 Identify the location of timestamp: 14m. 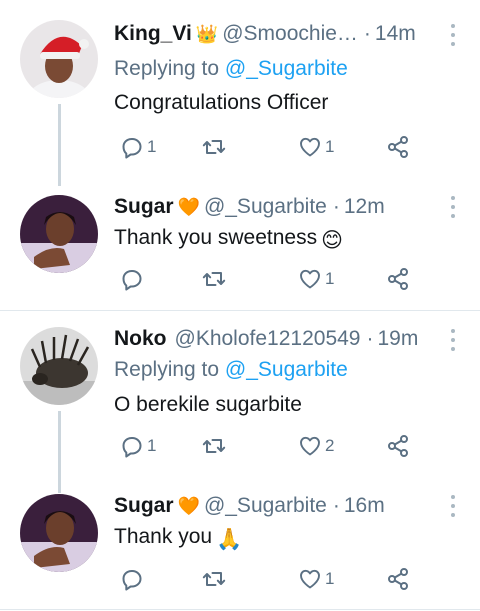
(395, 34).